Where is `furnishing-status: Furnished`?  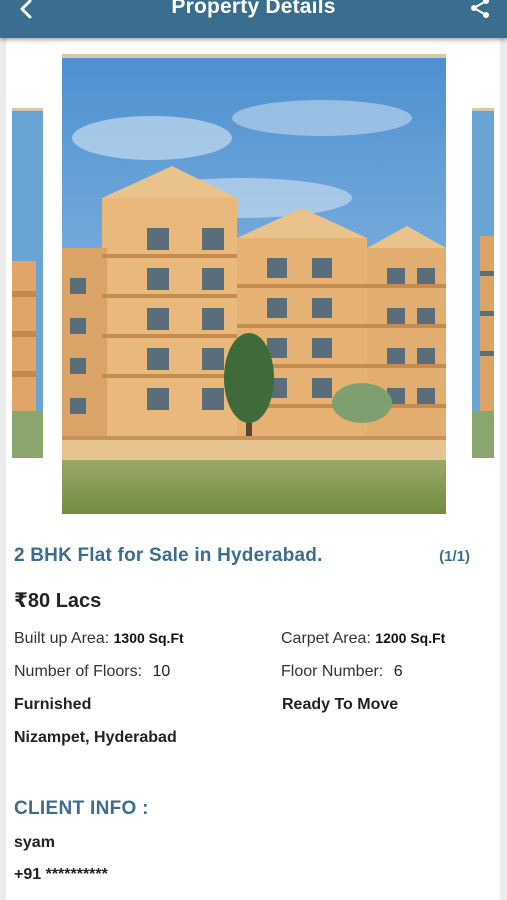 furnishing-status: Furnished is located at coordinates (53, 704).